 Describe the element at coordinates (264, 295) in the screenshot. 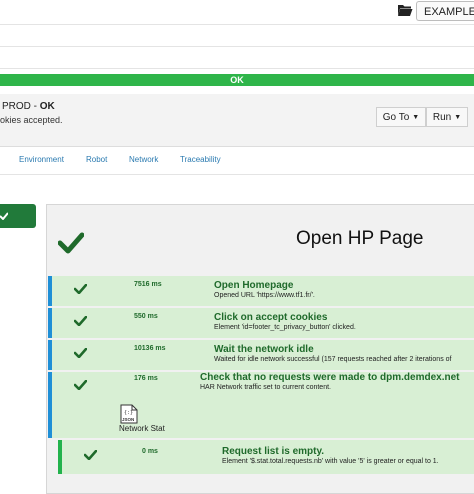

I see `step-detail: Opened URL 'https://www.tf1.fr/'.` at that location.